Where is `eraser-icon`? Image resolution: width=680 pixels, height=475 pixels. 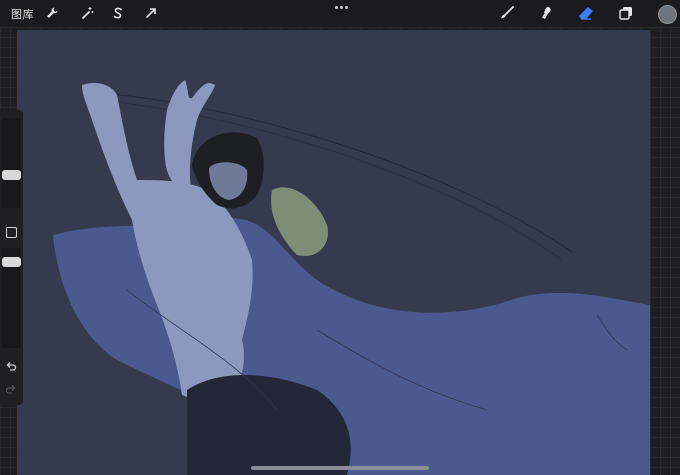
eraser-icon is located at coordinates (586, 13).